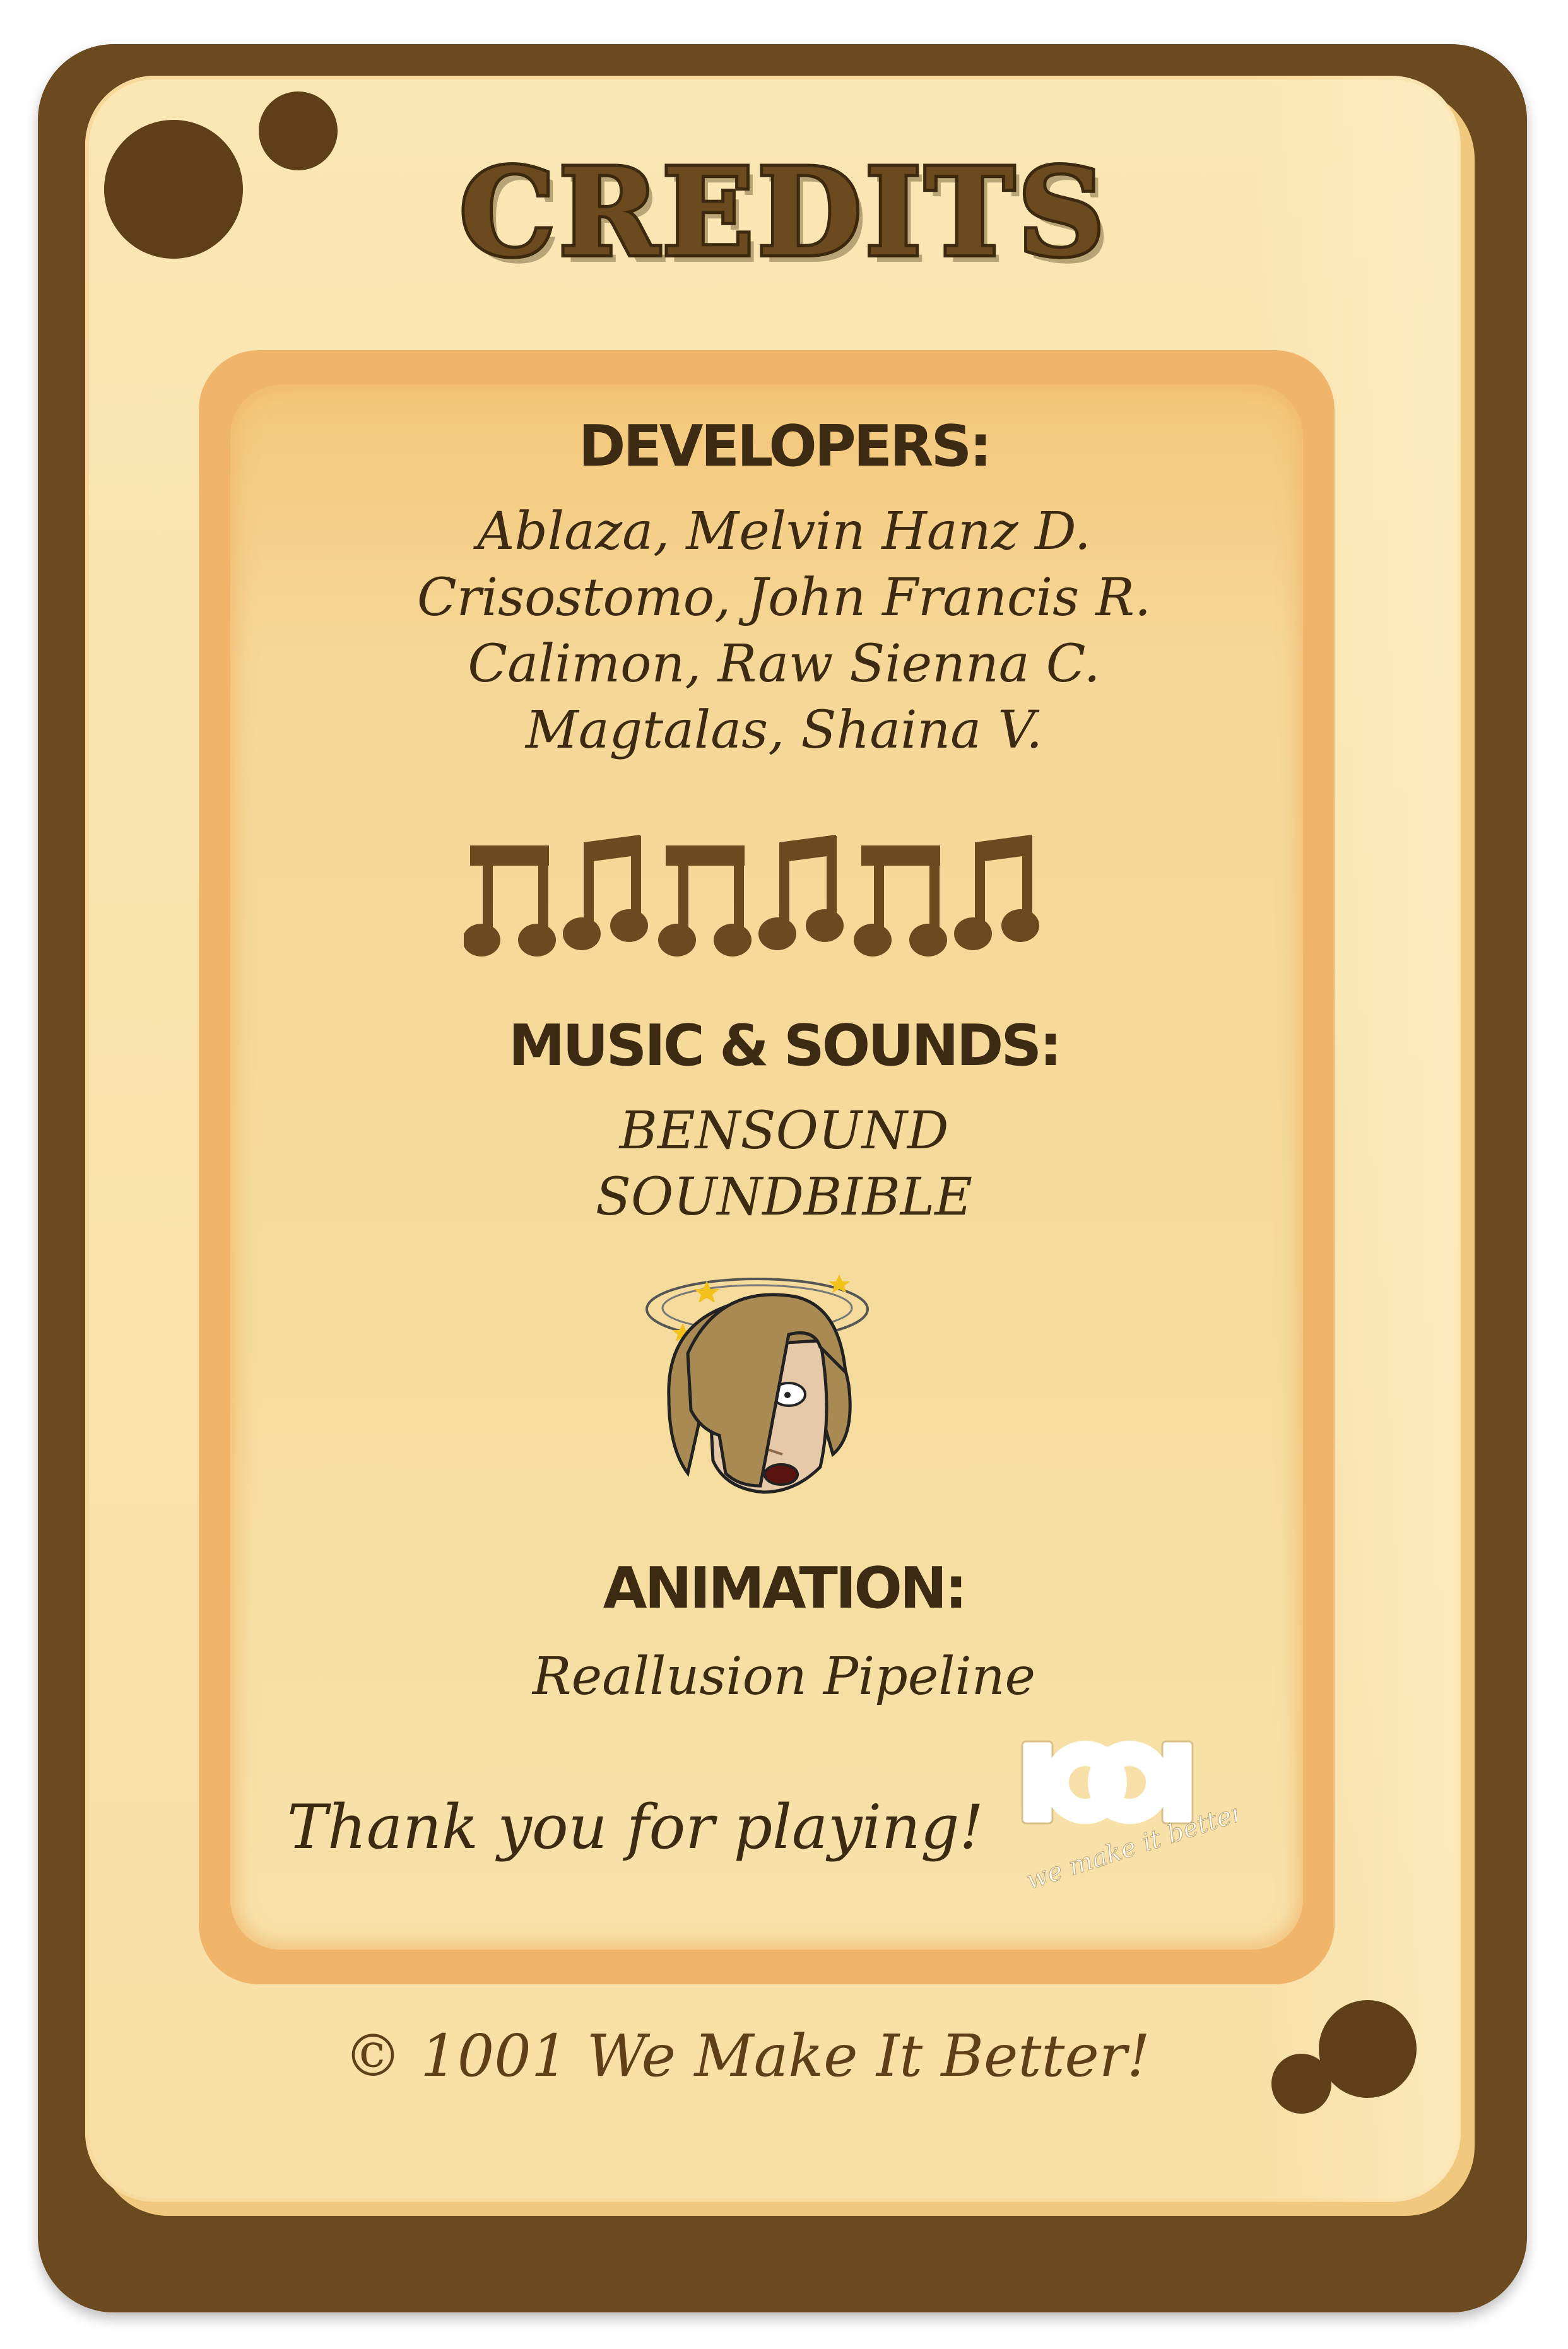  I want to click on music-credit: BENSOUND, so click(784, 1131).